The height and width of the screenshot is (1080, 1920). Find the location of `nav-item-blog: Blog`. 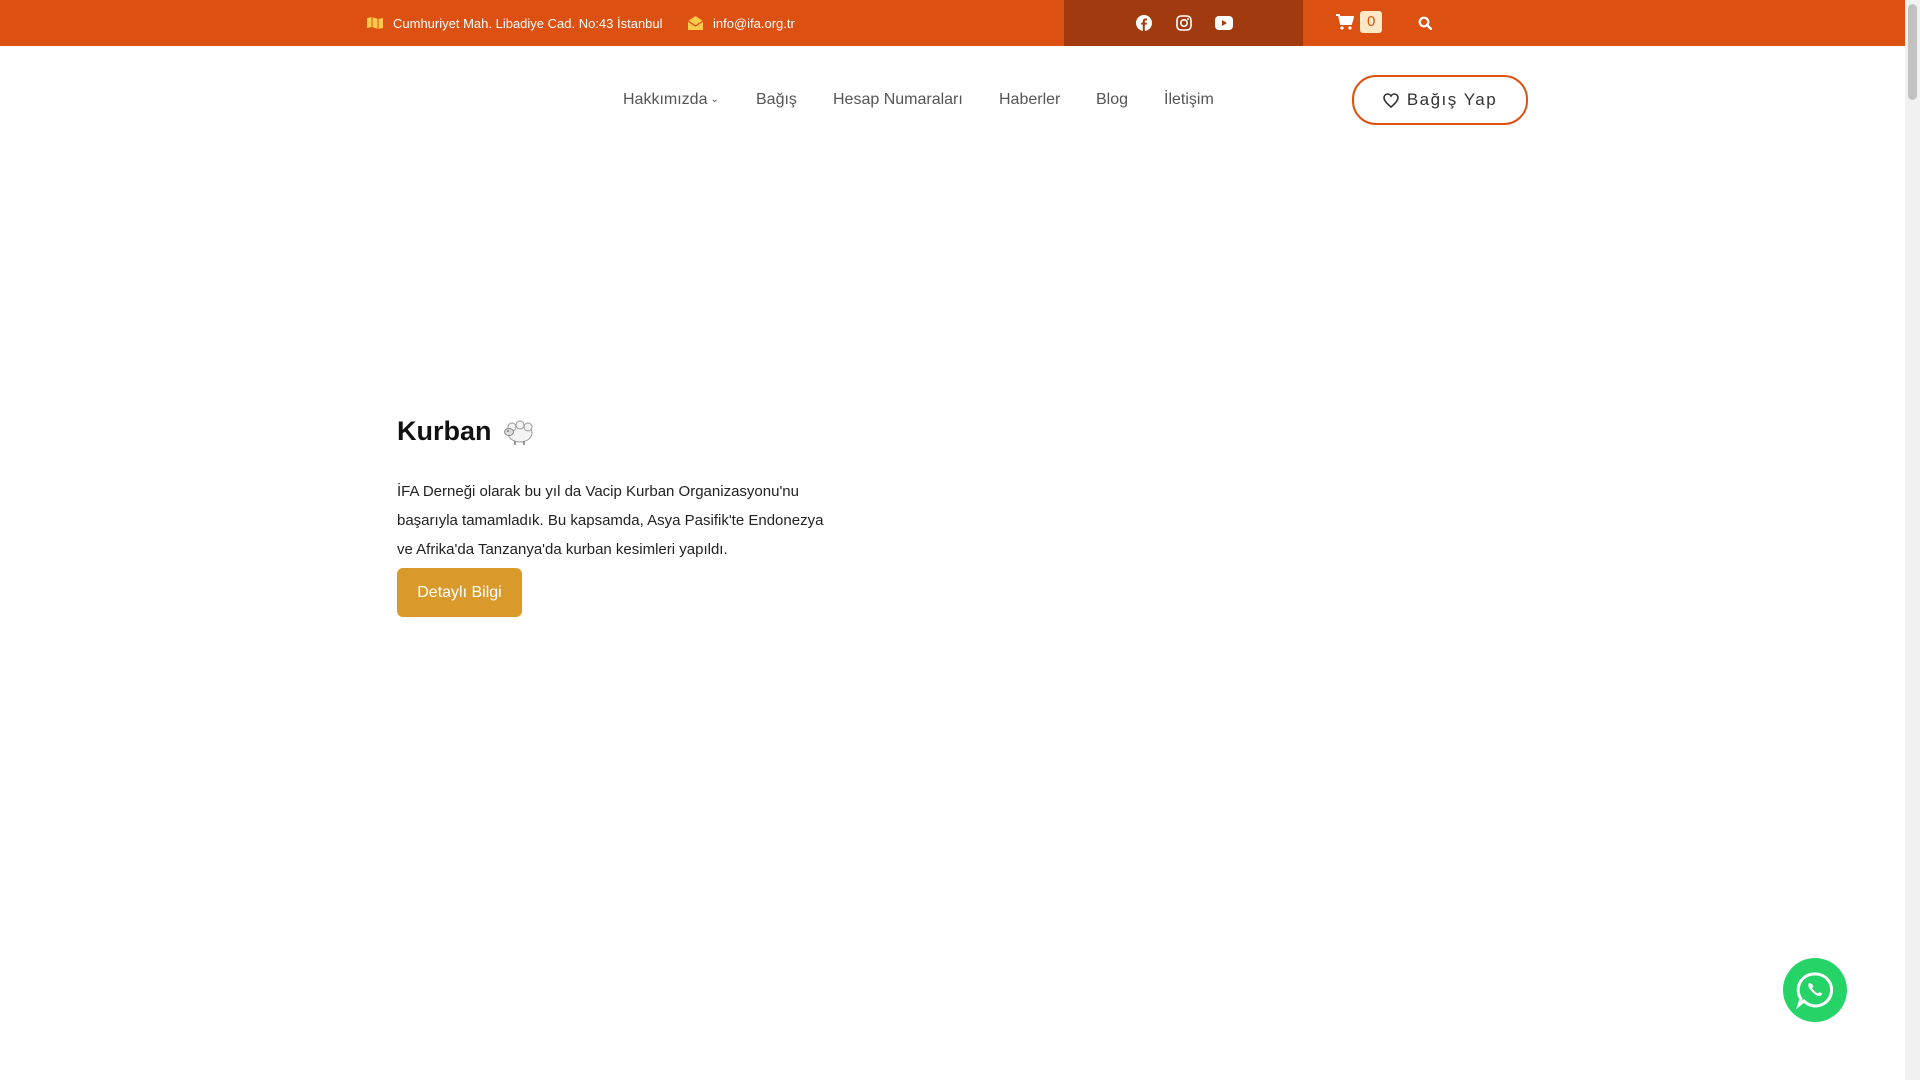

nav-item-blog: Blog is located at coordinates (1112, 100).